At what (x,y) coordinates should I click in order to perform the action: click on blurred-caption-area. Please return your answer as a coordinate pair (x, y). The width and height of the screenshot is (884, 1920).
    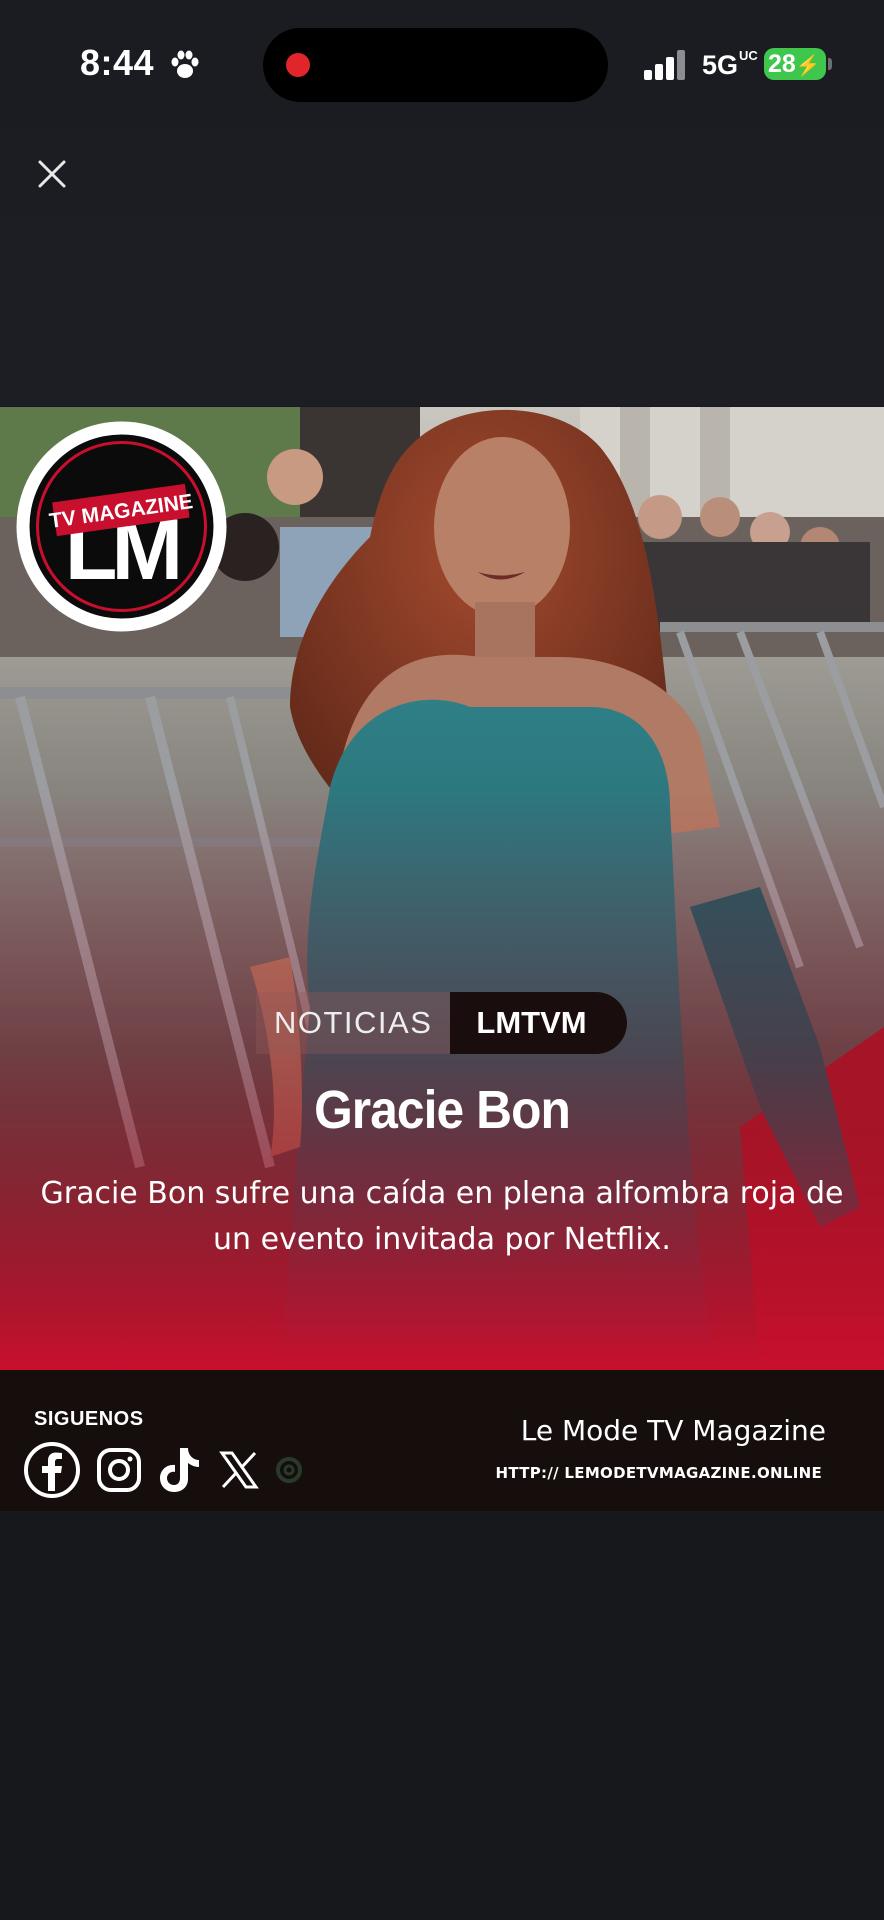
    Looking at the image, I should click on (442, 311).